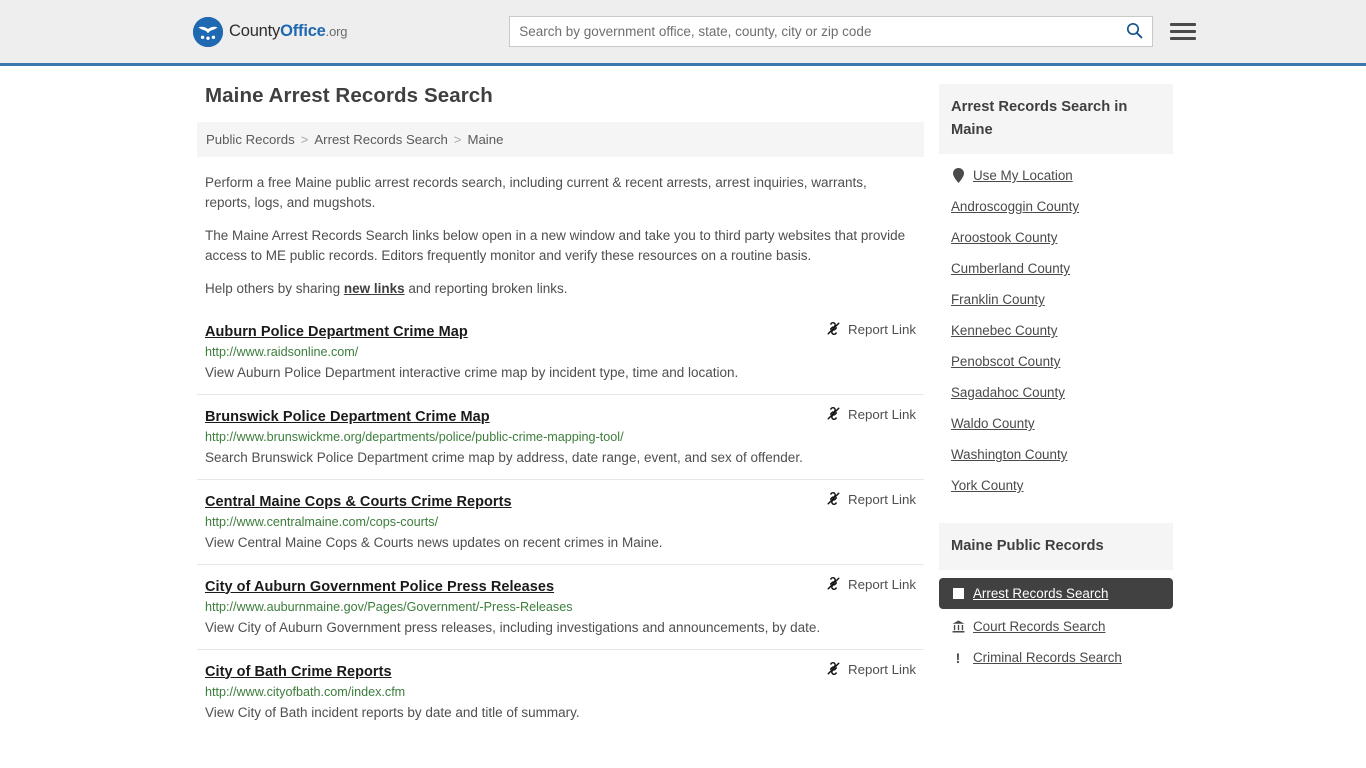 Image resolution: width=1366 pixels, height=768 pixels. What do you see at coordinates (1005, 361) in the screenshot?
I see `sidebar-item-label: Penobscot County` at bounding box center [1005, 361].